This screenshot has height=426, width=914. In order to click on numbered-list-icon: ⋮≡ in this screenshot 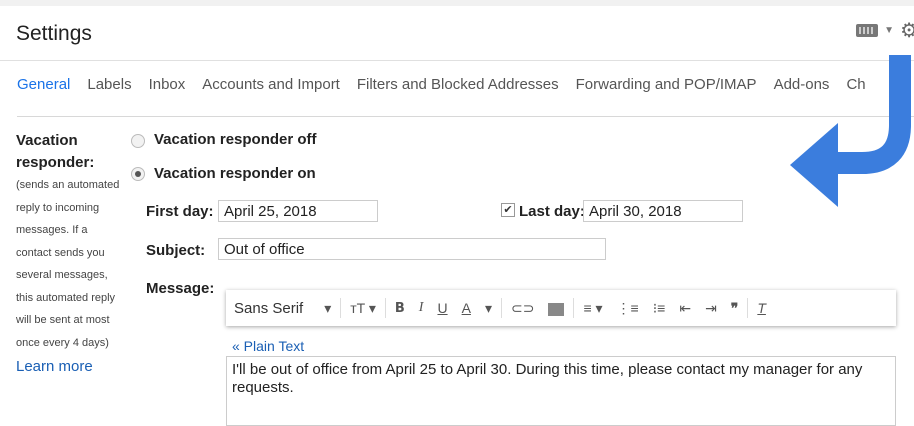, I will do `click(628, 308)`.